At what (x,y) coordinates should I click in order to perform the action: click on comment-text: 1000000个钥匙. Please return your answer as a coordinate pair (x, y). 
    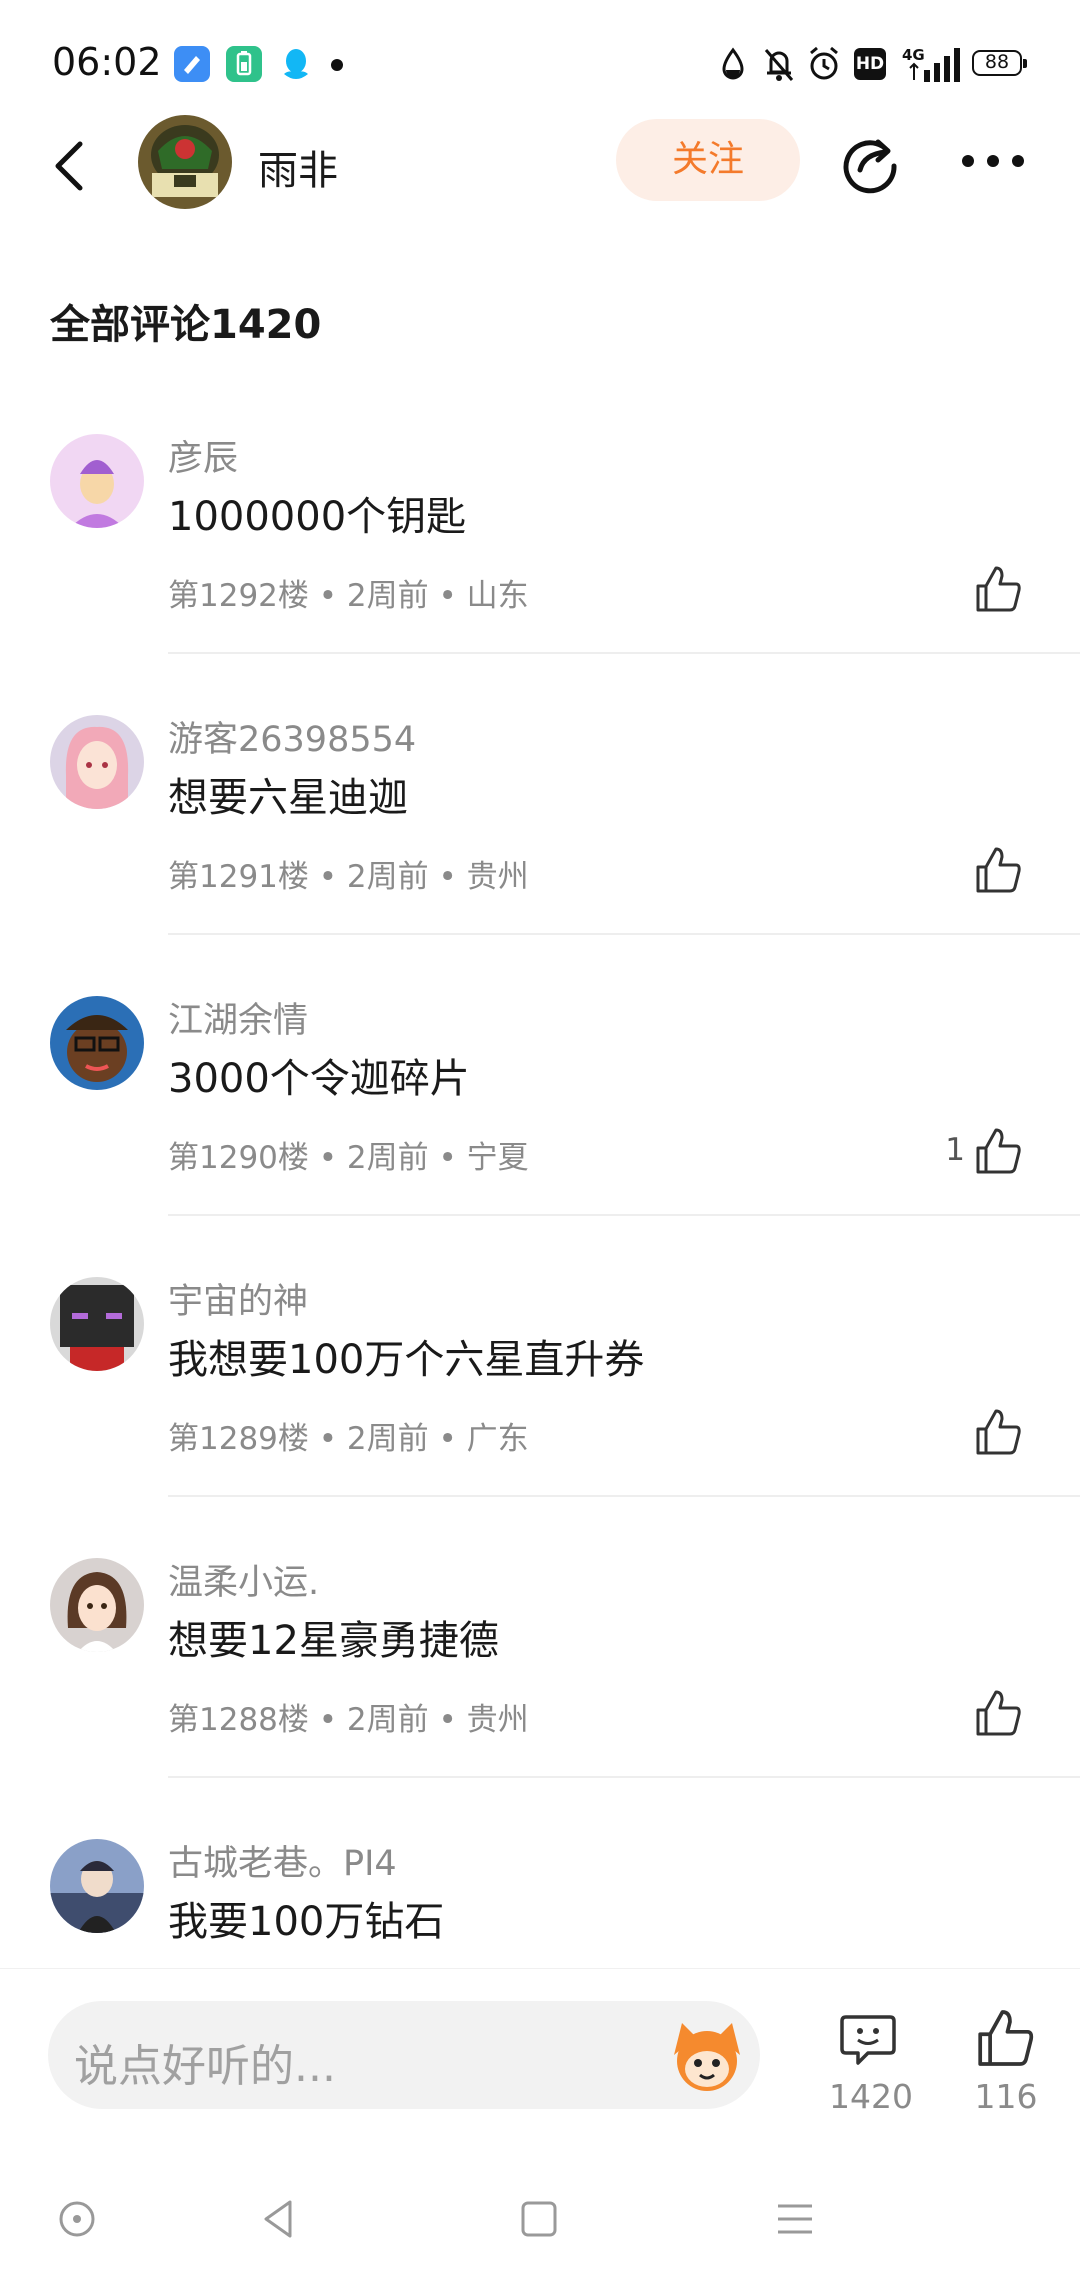
    Looking at the image, I should click on (317, 517).